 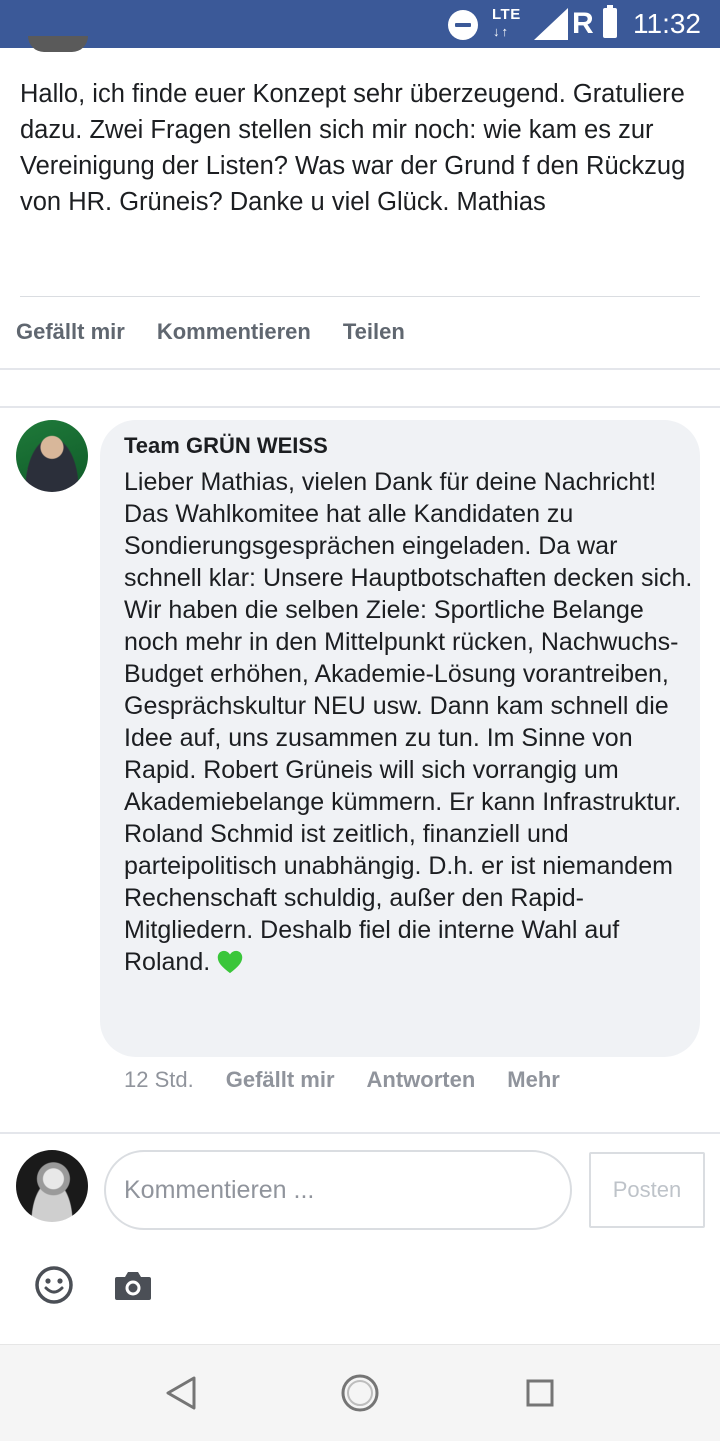 What do you see at coordinates (421, 1080) in the screenshot?
I see `reply-button: Antworten` at bounding box center [421, 1080].